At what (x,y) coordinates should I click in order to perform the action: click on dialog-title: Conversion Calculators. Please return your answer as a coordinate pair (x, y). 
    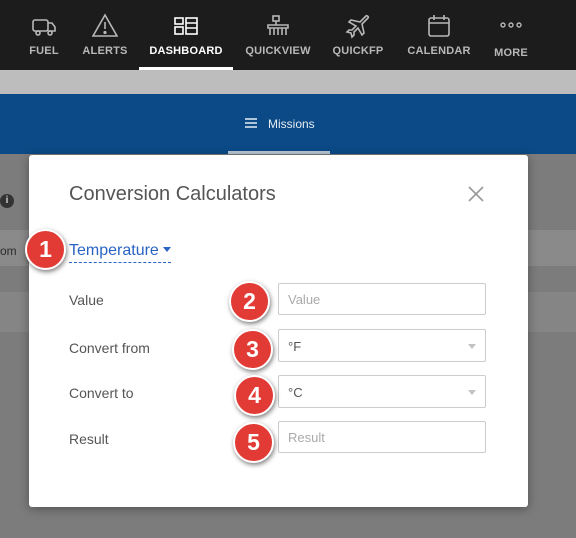
    Looking at the image, I should click on (172, 194).